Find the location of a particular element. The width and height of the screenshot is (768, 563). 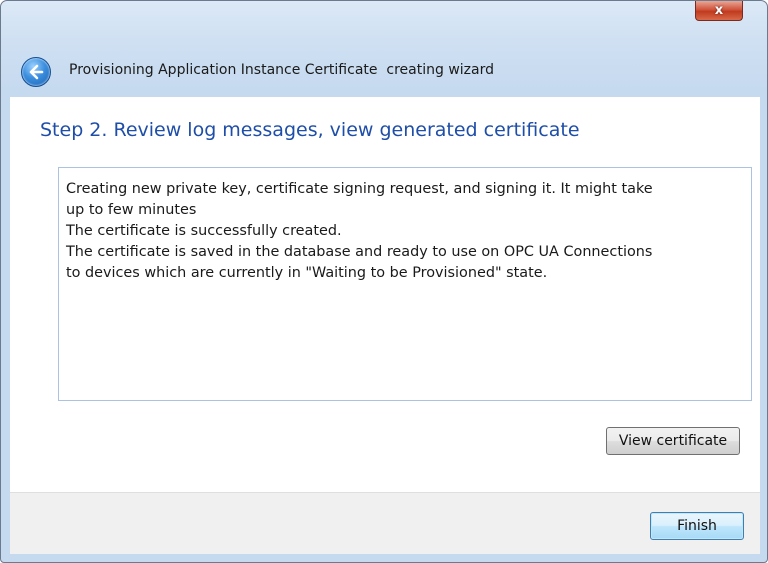

close-button: x is located at coordinates (719, 11).